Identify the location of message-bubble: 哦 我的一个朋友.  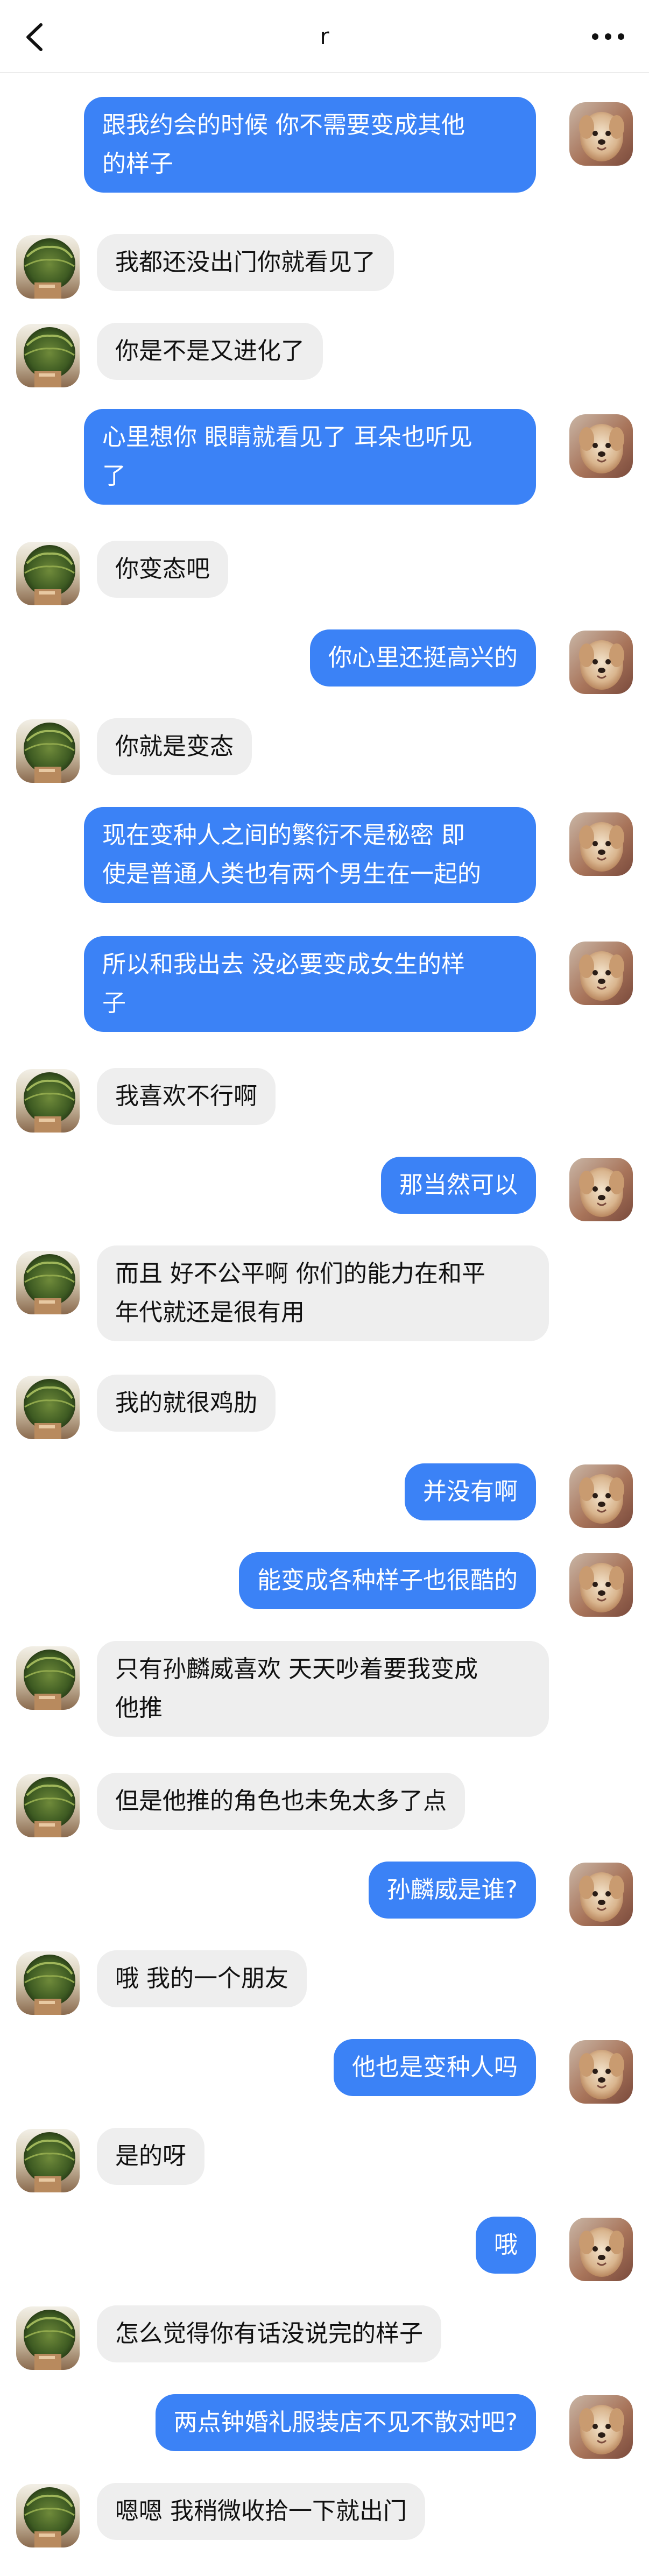
(202, 1978).